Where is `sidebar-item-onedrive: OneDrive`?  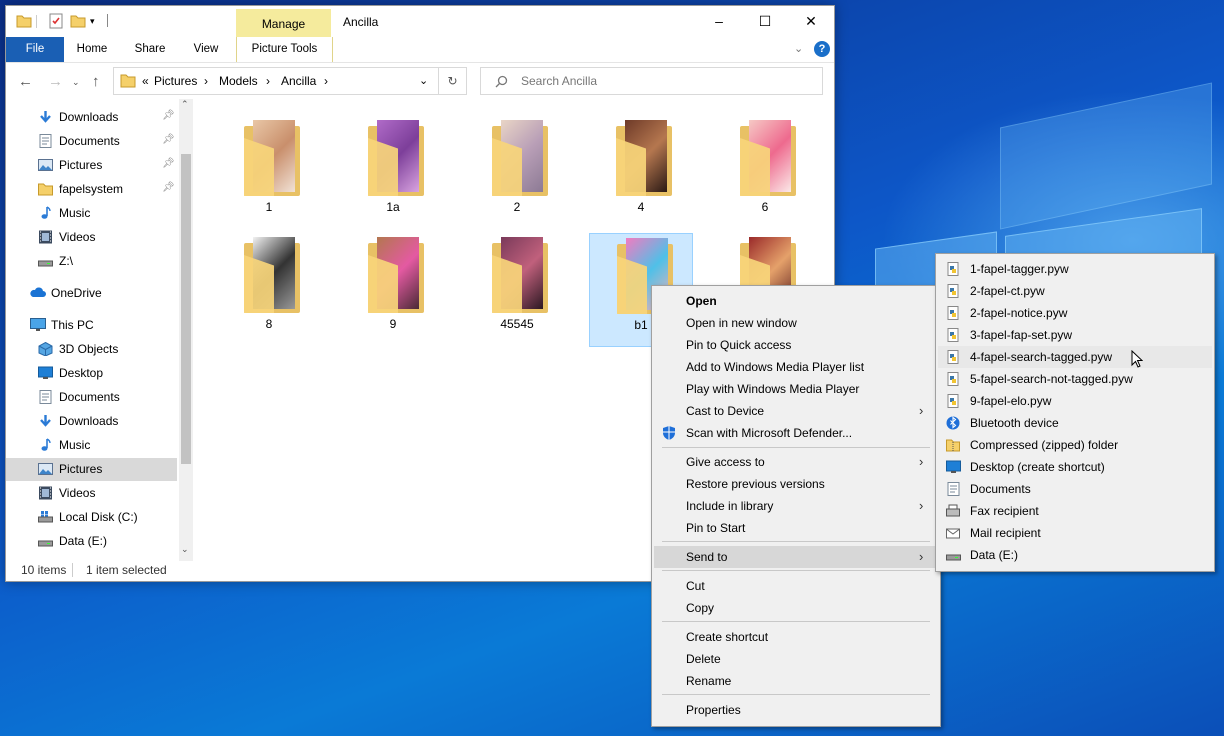 sidebar-item-onedrive: OneDrive is located at coordinates (91, 293).